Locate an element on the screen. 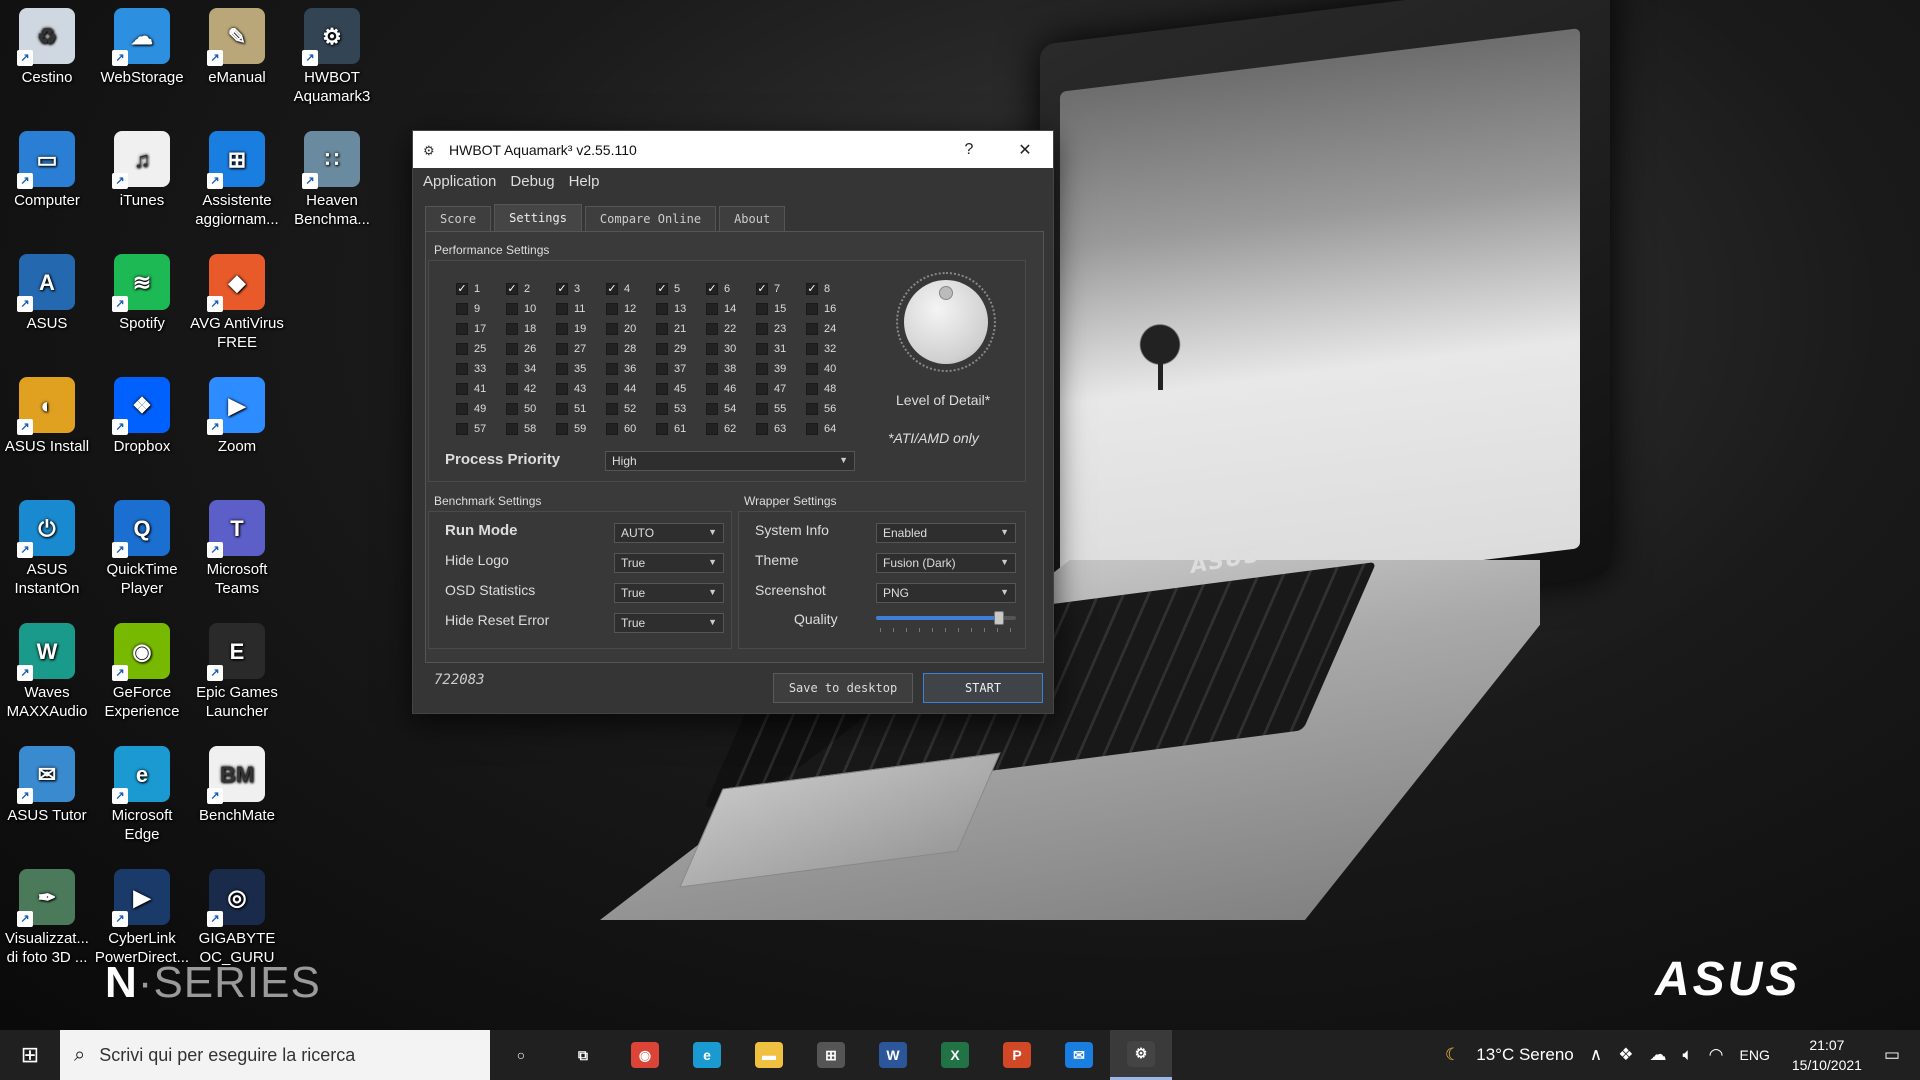 The height and width of the screenshot is (1080, 1920). dropbox-tray-icon: ❖ is located at coordinates (1625, 1055).